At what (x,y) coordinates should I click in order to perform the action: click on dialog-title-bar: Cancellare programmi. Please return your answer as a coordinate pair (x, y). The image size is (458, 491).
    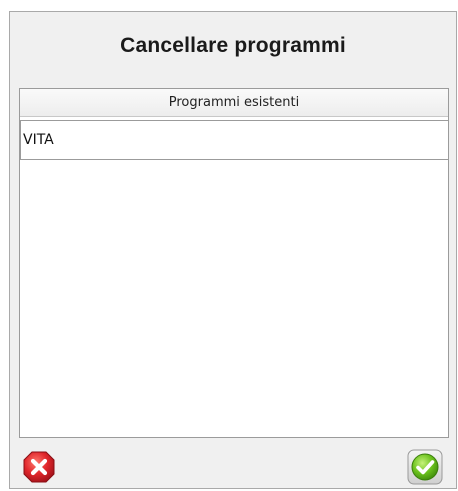
    Looking at the image, I should click on (233, 46).